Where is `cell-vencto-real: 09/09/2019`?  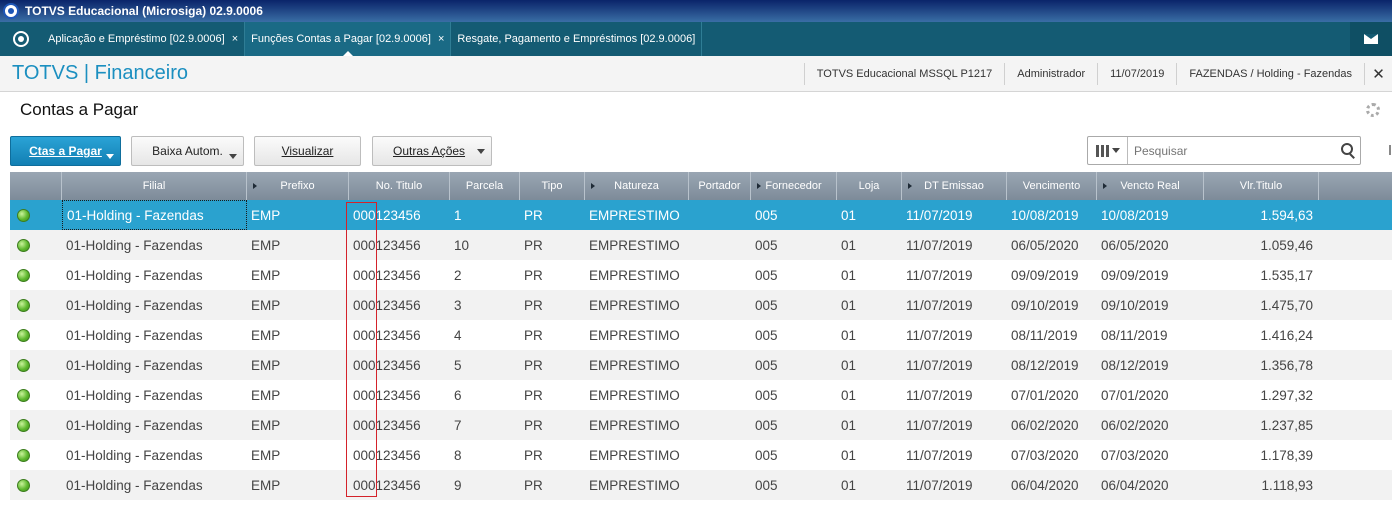
cell-vencto-real: 09/09/2019 is located at coordinates (1150, 275).